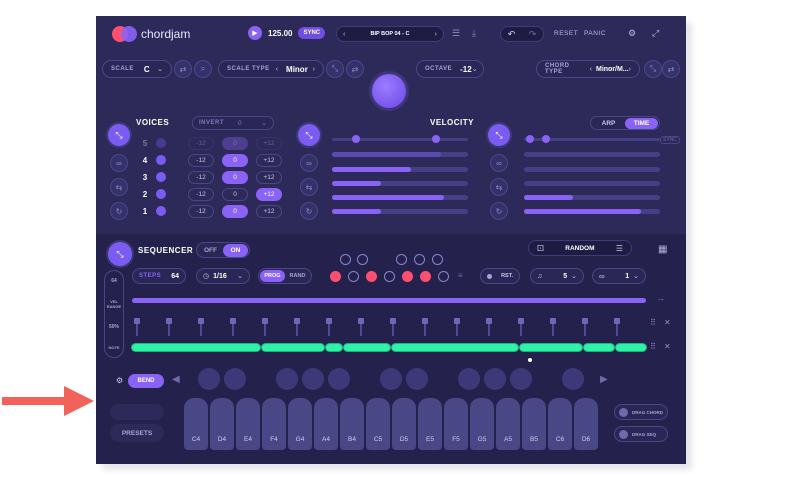 Image resolution: width=800 pixels, height=500 pixels. Describe the element at coordinates (653, 69) in the screenshot. I see `link-icon: ⤡` at that location.